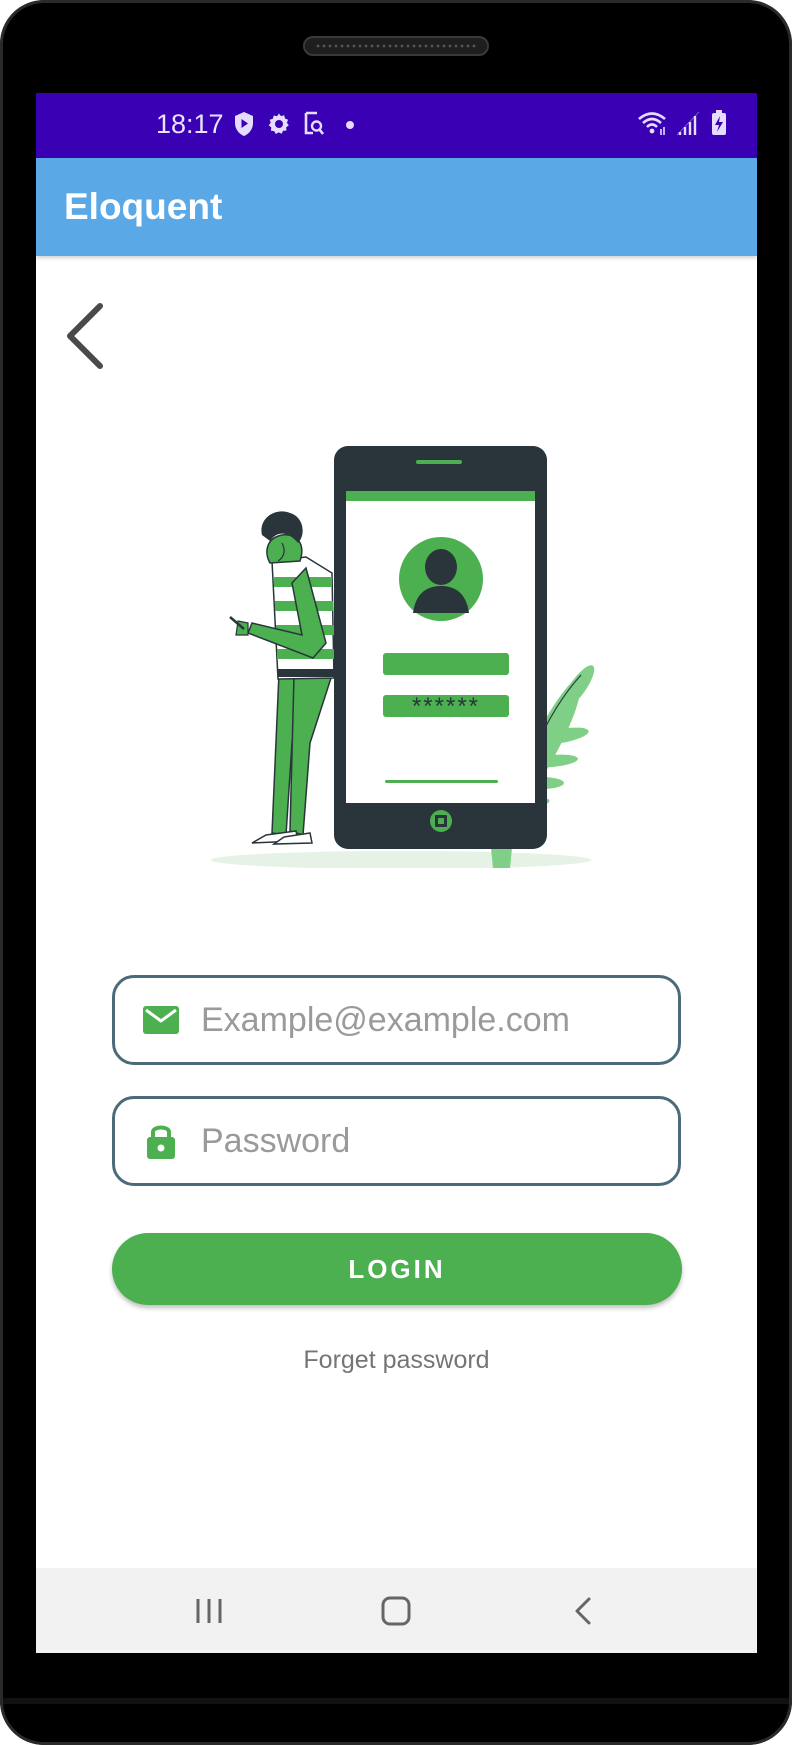 The height and width of the screenshot is (1745, 792). What do you see at coordinates (161, 1141) in the screenshot?
I see `lock-icon` at bounding box center [161, 1141].